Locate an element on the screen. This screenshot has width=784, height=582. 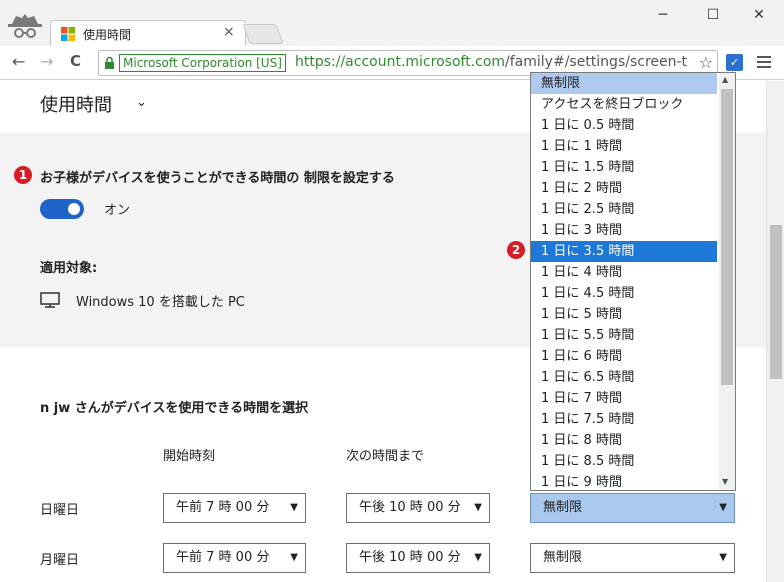
minimize-button: ─ is located at coordinates (663, 15).